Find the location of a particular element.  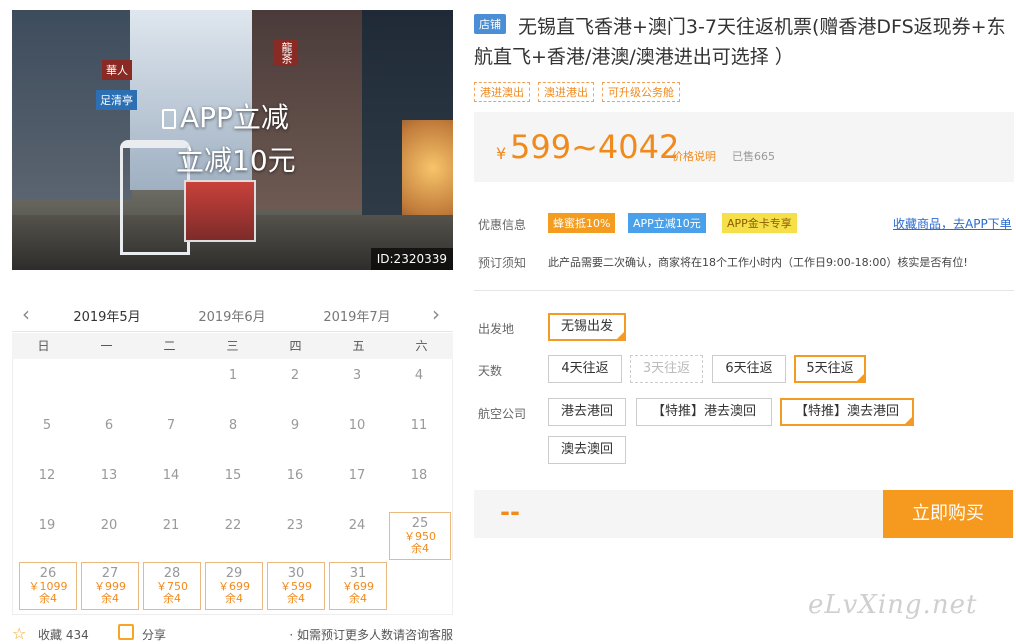

departure-label: 出发地 is located at coordinates (496, 329).